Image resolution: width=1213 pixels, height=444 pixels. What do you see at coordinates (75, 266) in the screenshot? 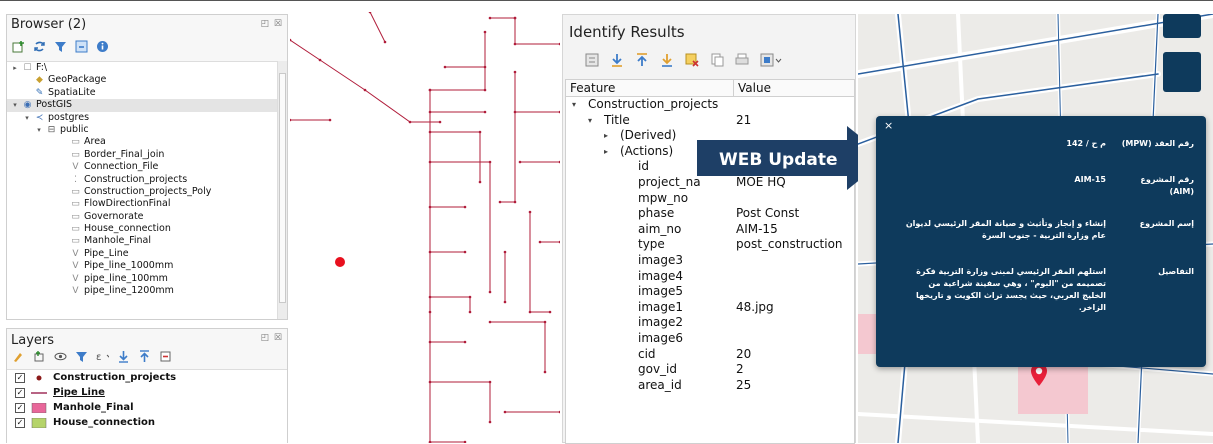
I see `line-layer-icon: V` at bounding box center [75, 266].